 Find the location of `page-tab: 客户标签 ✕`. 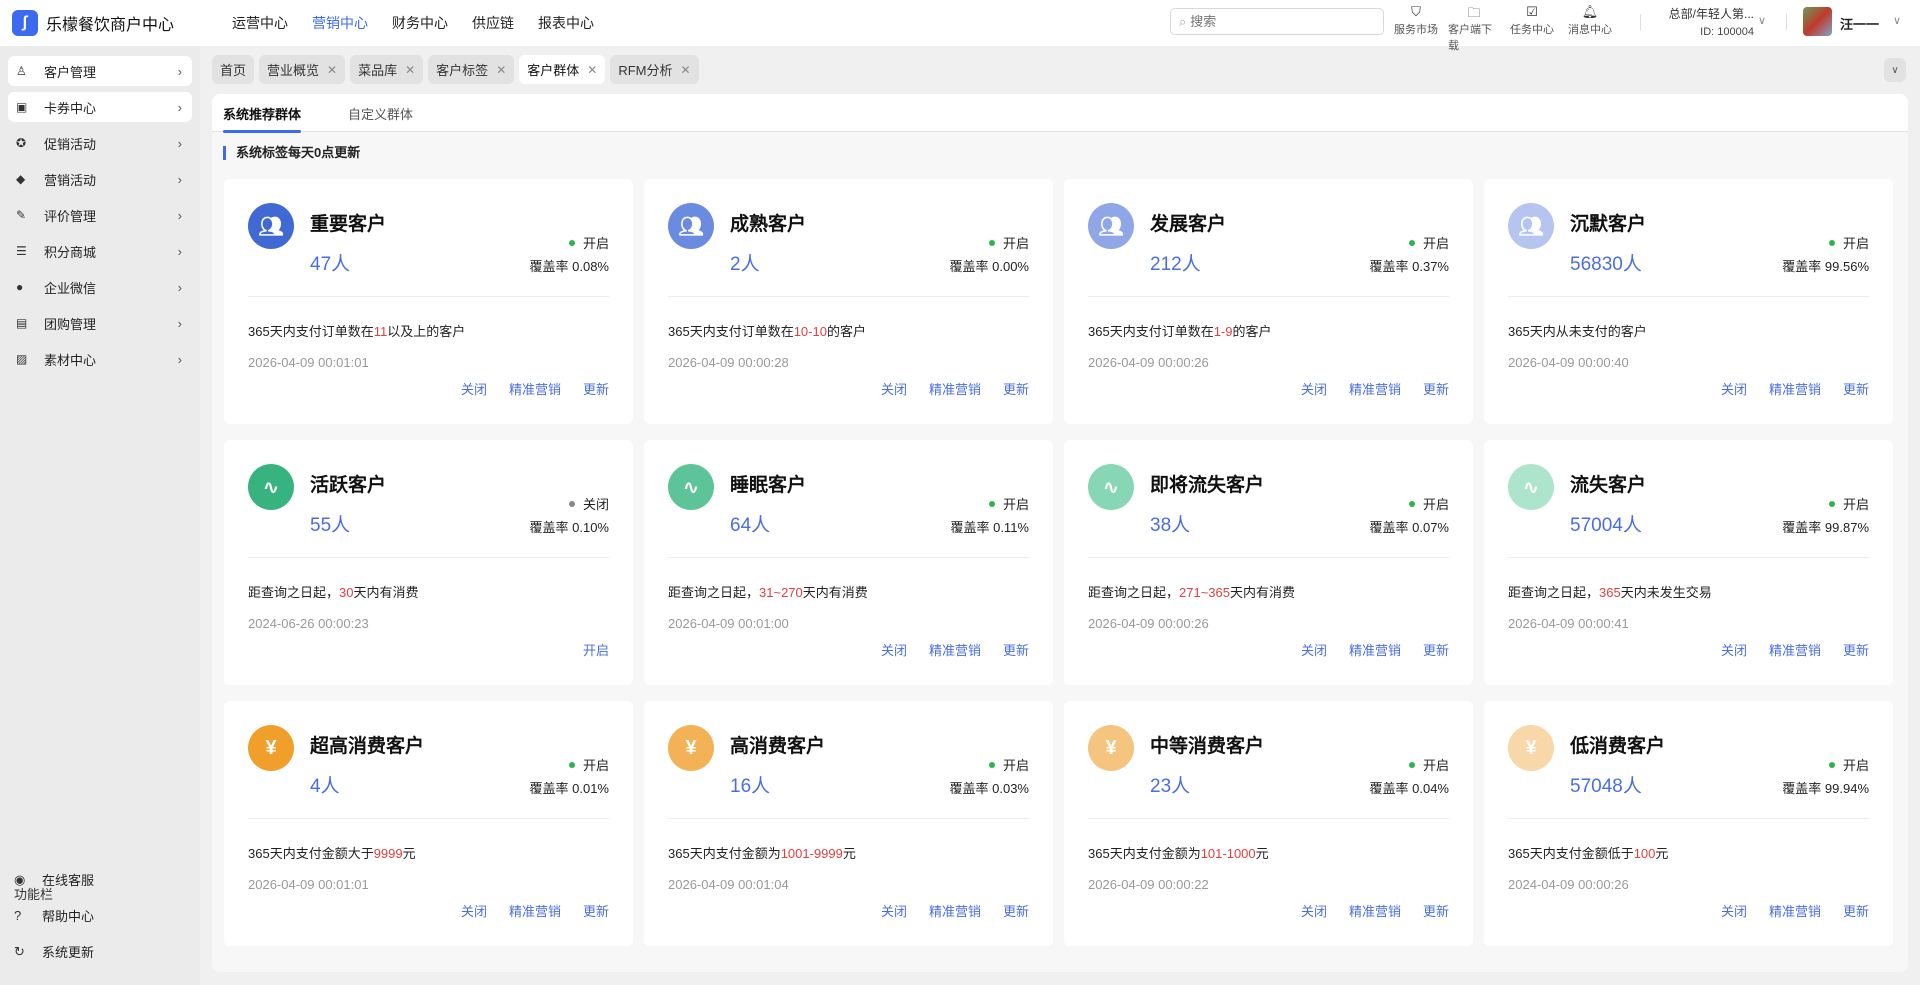

page-tab: 客户标签 ✕ is located at coordinates (471, 69).